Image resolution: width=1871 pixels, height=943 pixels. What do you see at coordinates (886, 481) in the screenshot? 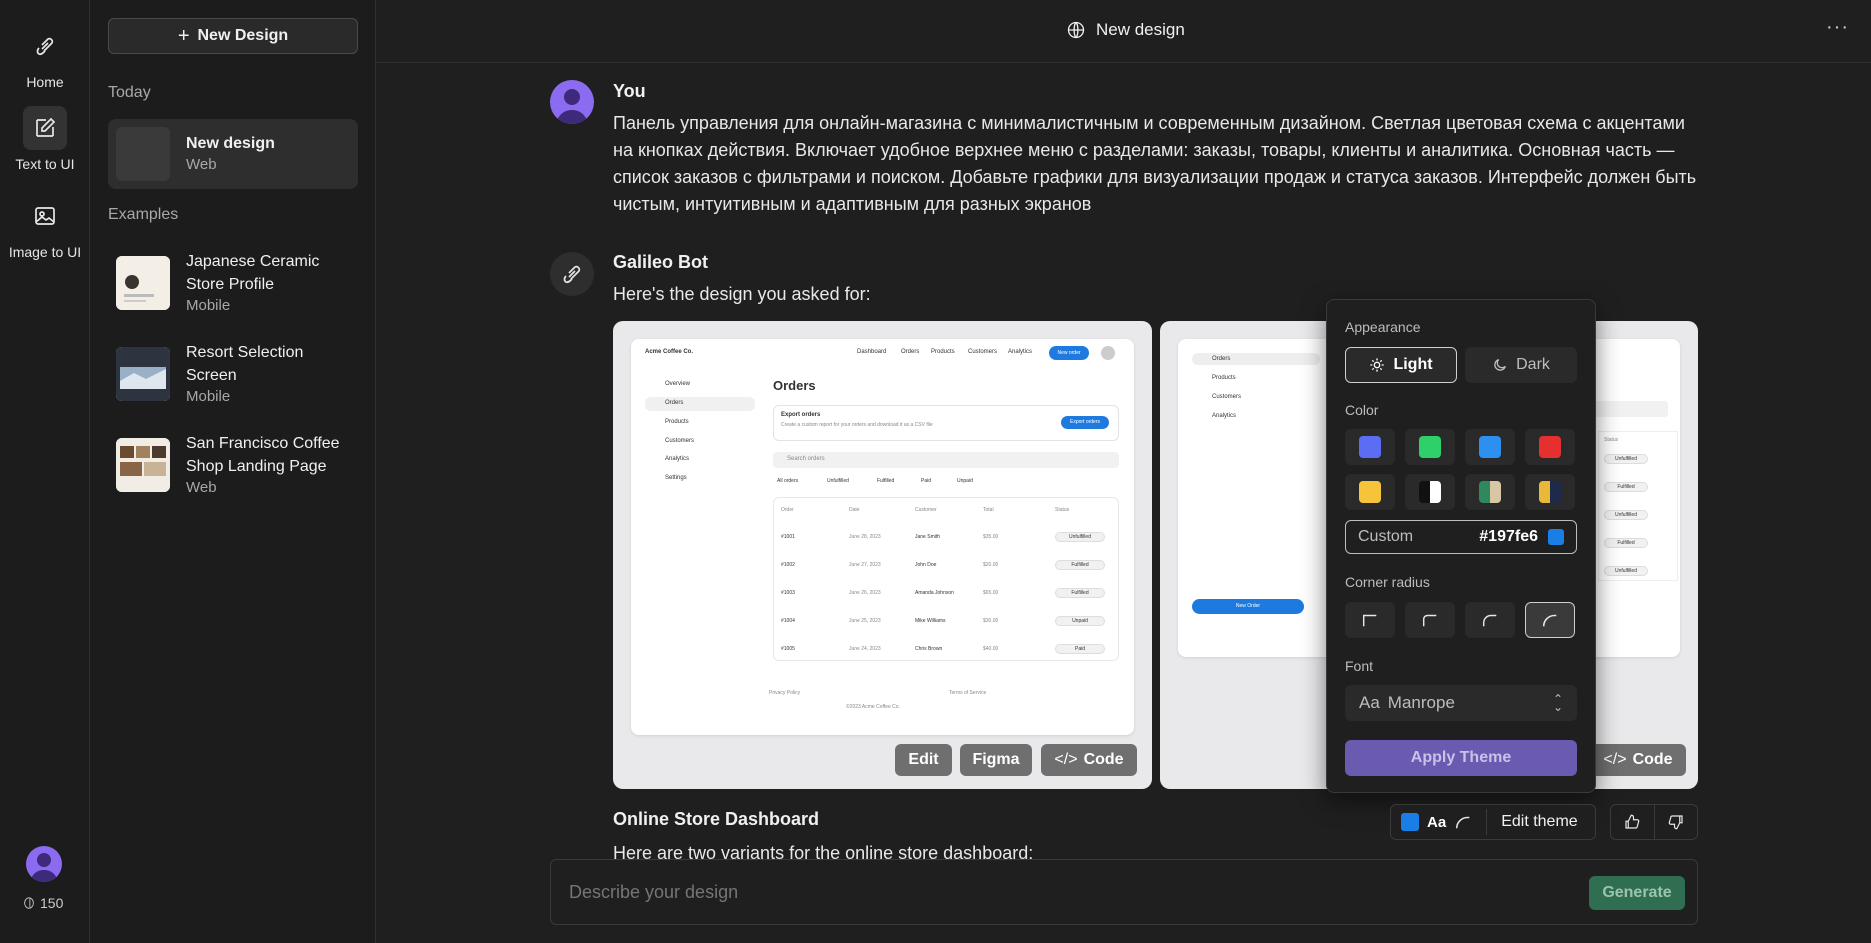
I see `preview-filter: Fulfilled` at bounding box center [886, 481].